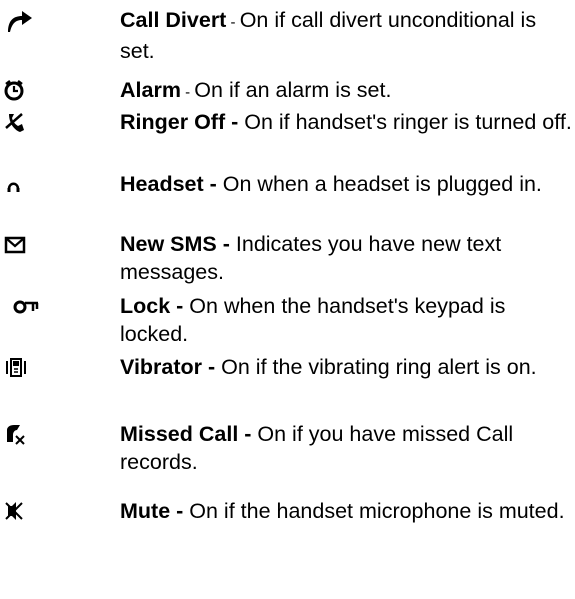  What do you see at coordinates (377, 511) in the screenshot?
I see `item-description: On if the handset microphone is muted.` at bounding box center [377, 511].